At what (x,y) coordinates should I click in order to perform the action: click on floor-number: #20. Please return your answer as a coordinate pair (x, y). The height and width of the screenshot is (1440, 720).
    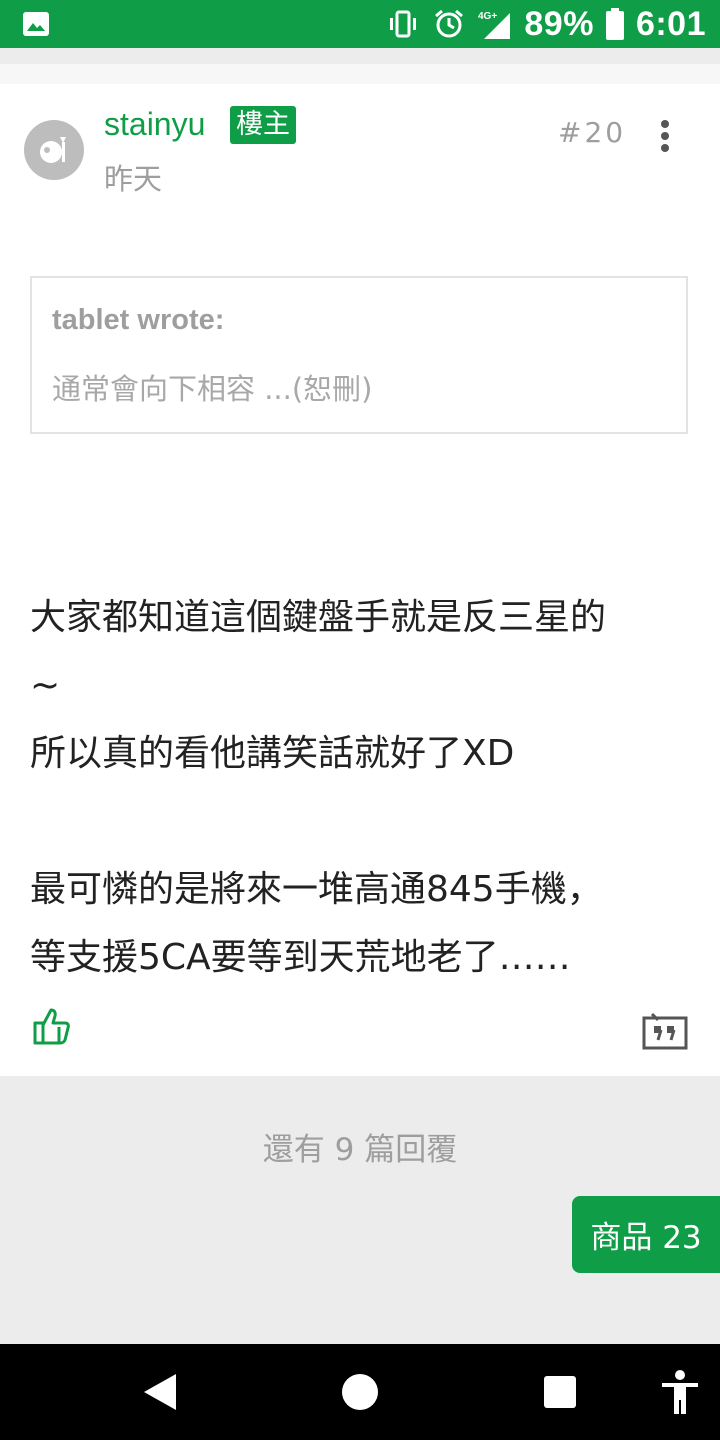
    Looking at the image, I should click on (592, 132).